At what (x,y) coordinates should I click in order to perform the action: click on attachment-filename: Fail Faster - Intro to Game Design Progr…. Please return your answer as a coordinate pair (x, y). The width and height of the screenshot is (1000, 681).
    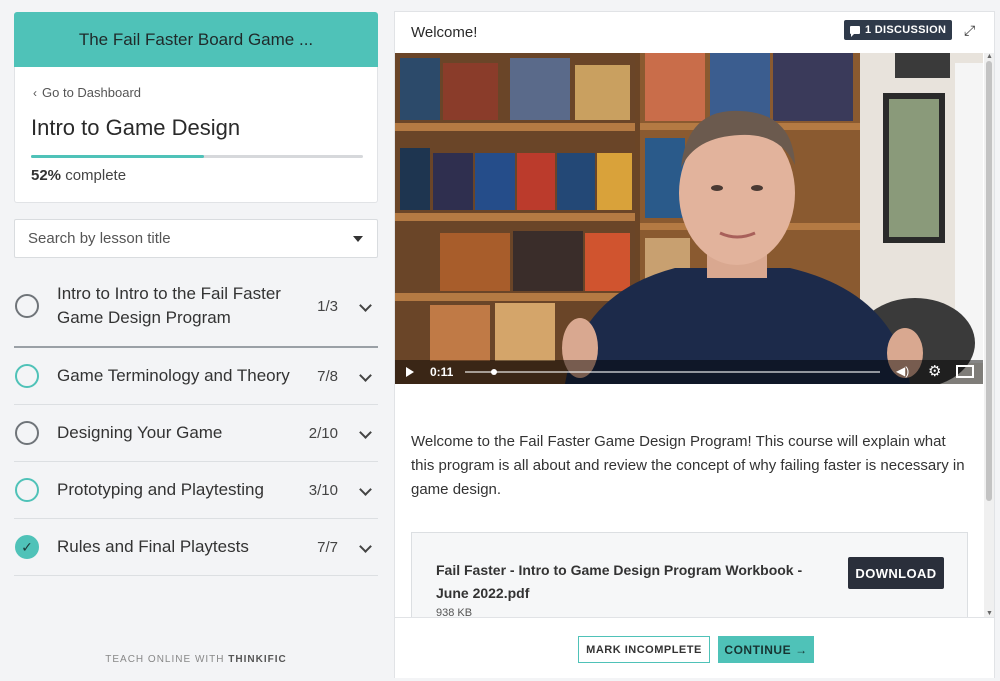
    Looking at the image, I should click on (619, 581).